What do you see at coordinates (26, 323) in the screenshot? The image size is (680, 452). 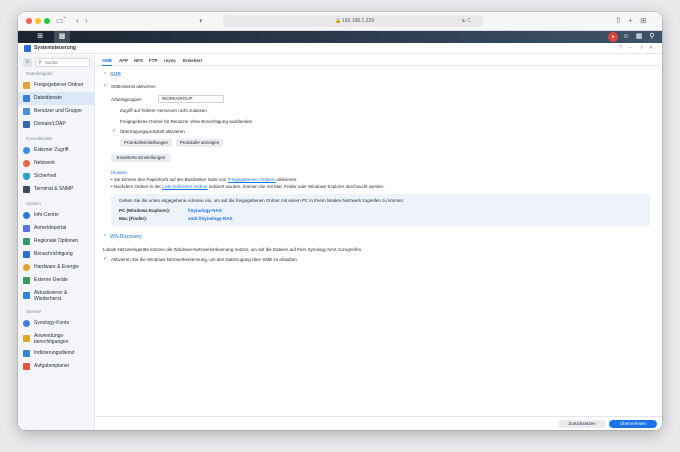 I see `account-icon` at bounding box center [26, 323].